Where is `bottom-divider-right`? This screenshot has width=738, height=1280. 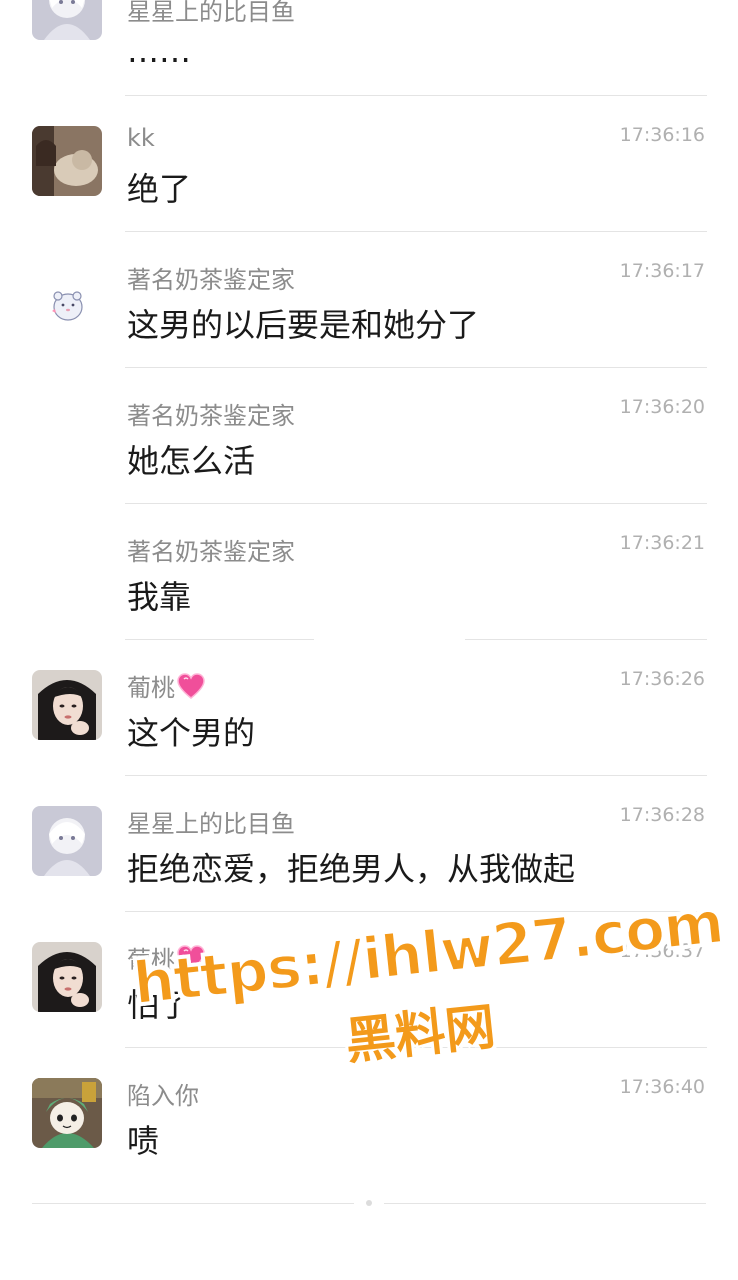 bottom-divider-right is located at coordinates (545, 1203).